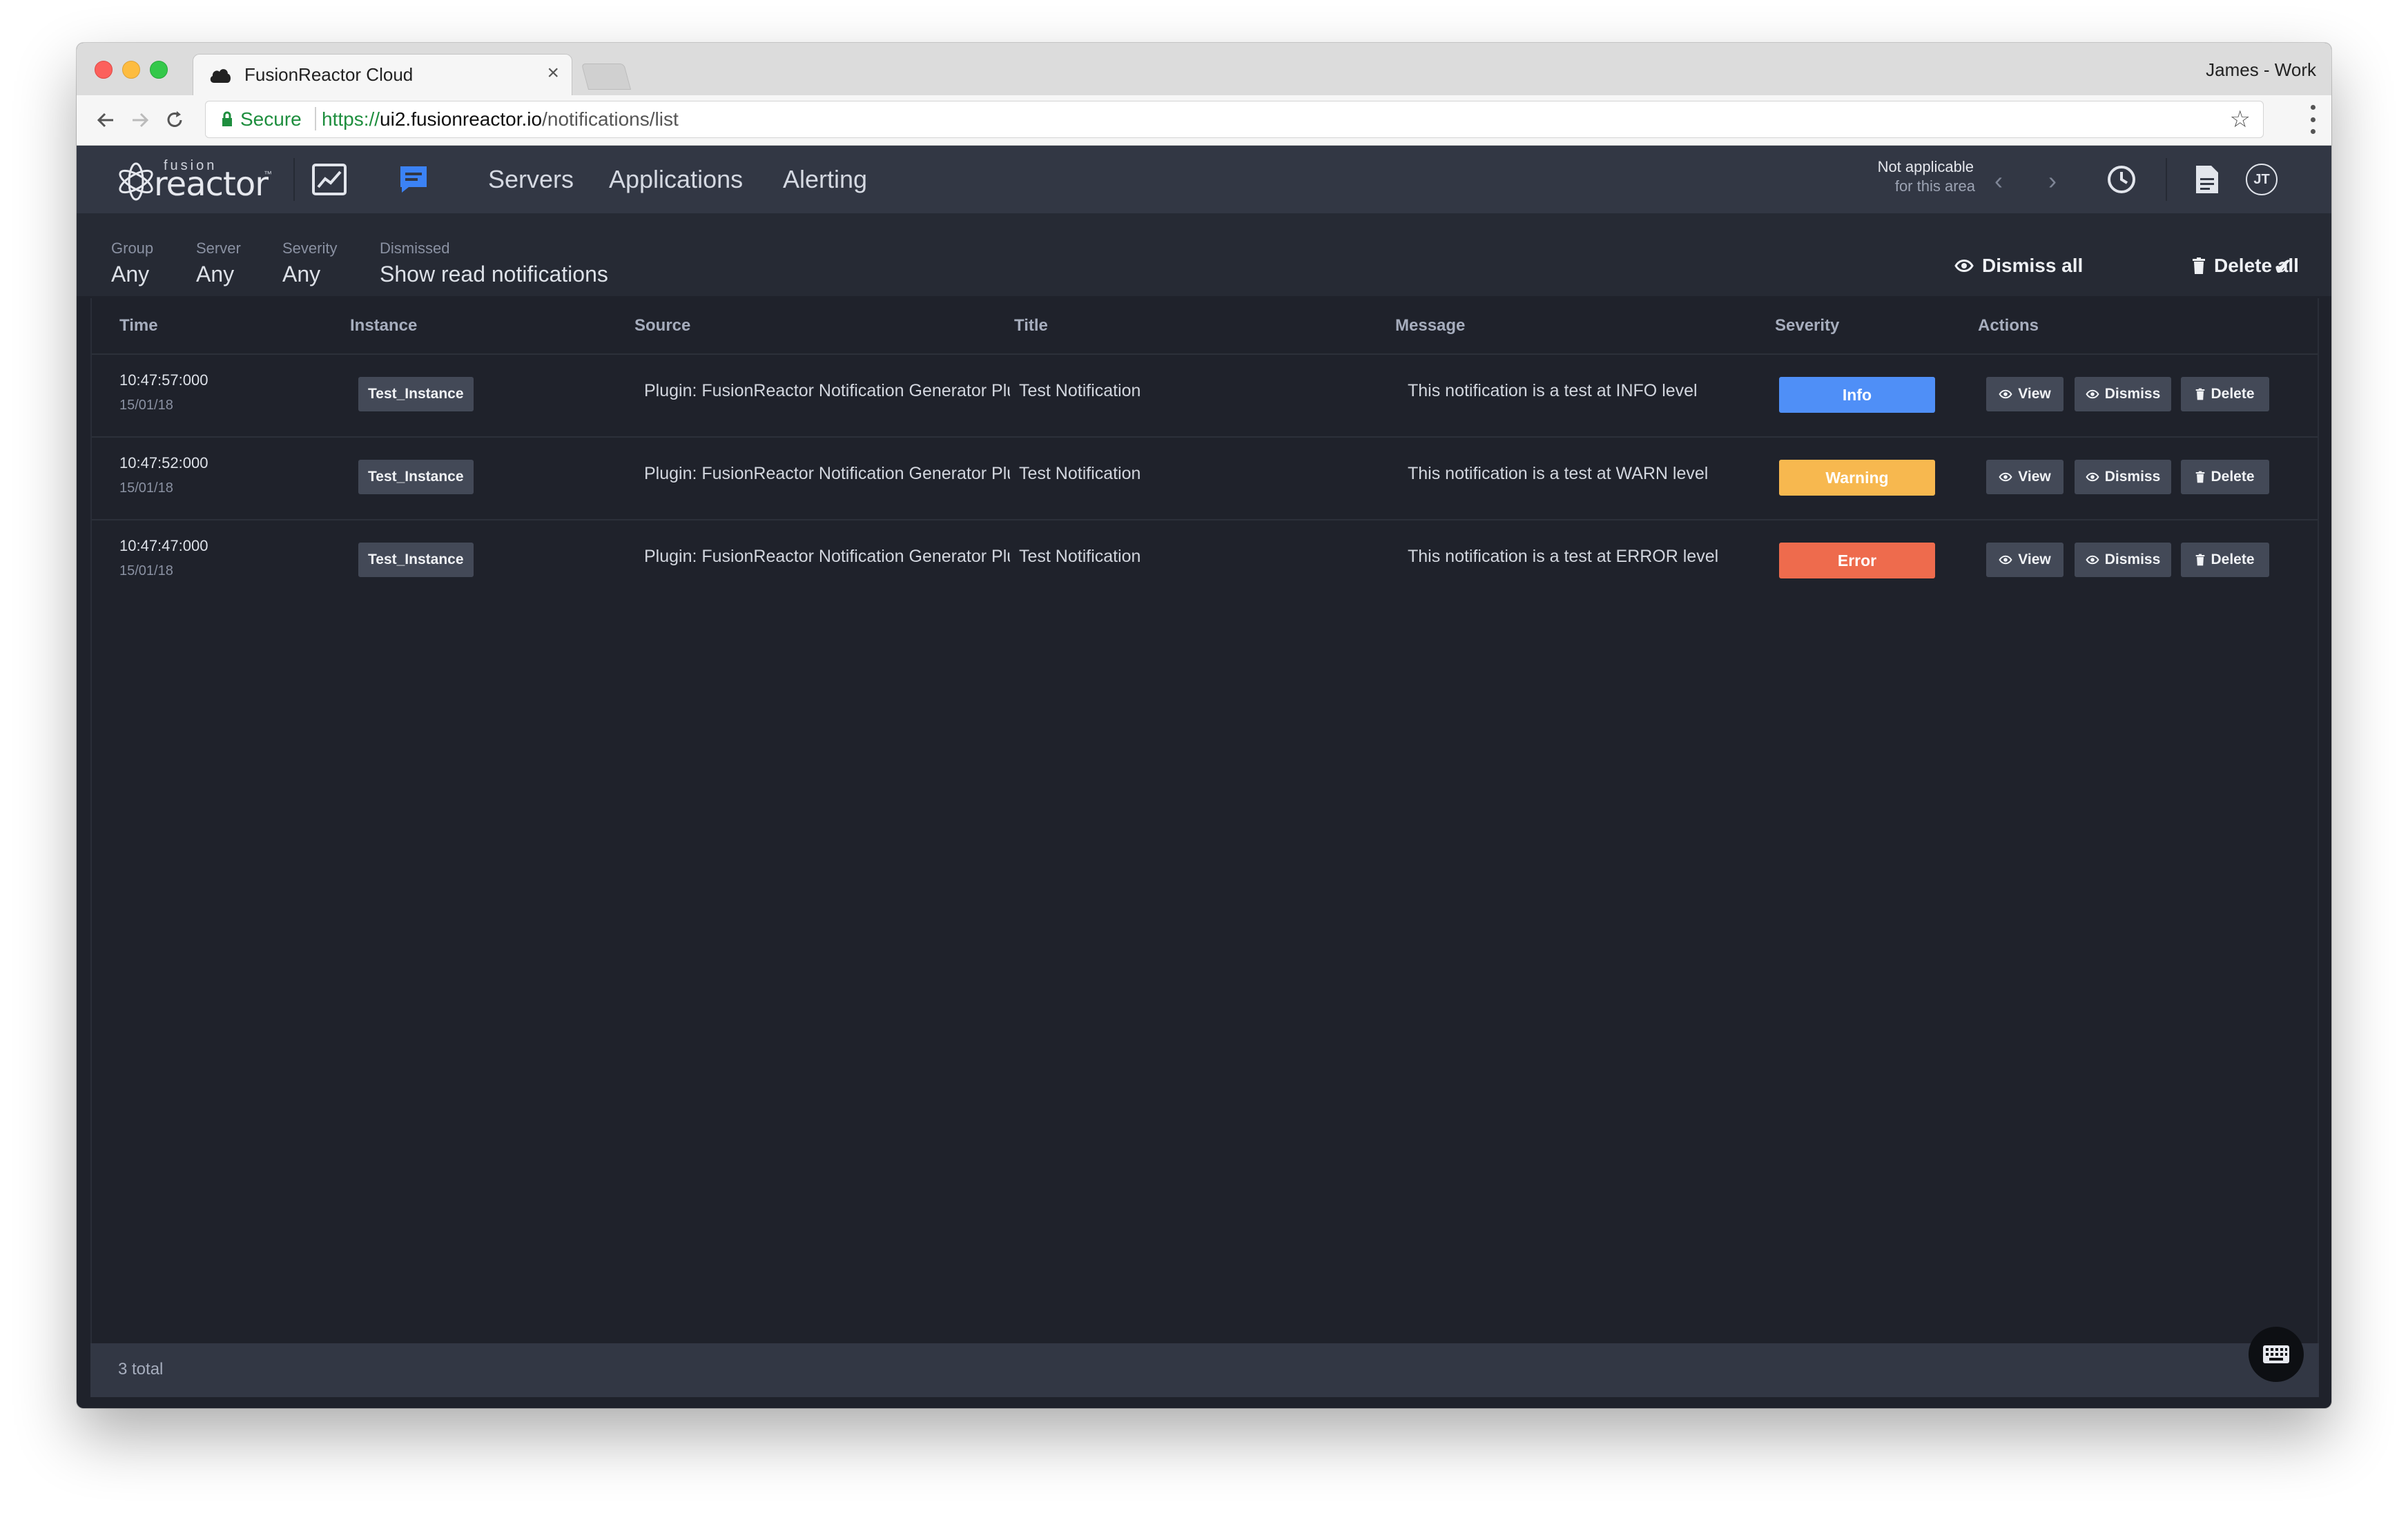 The image size is (2408, 1520). What do you see at coordinates (315, 118) in the screenshot?
I see `url-separator` at bounding box center [315, 118].